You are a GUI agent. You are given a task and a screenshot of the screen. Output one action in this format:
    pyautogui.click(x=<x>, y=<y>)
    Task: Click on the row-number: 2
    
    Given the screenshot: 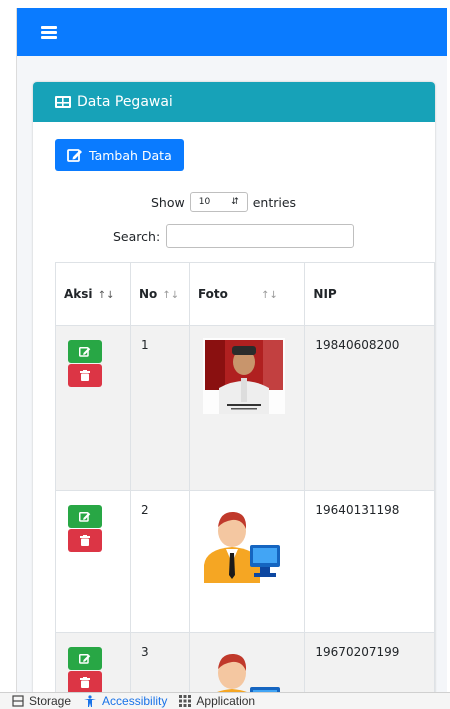 What is the action you would take?
    pyautogui.click(x=159, y=561)
    